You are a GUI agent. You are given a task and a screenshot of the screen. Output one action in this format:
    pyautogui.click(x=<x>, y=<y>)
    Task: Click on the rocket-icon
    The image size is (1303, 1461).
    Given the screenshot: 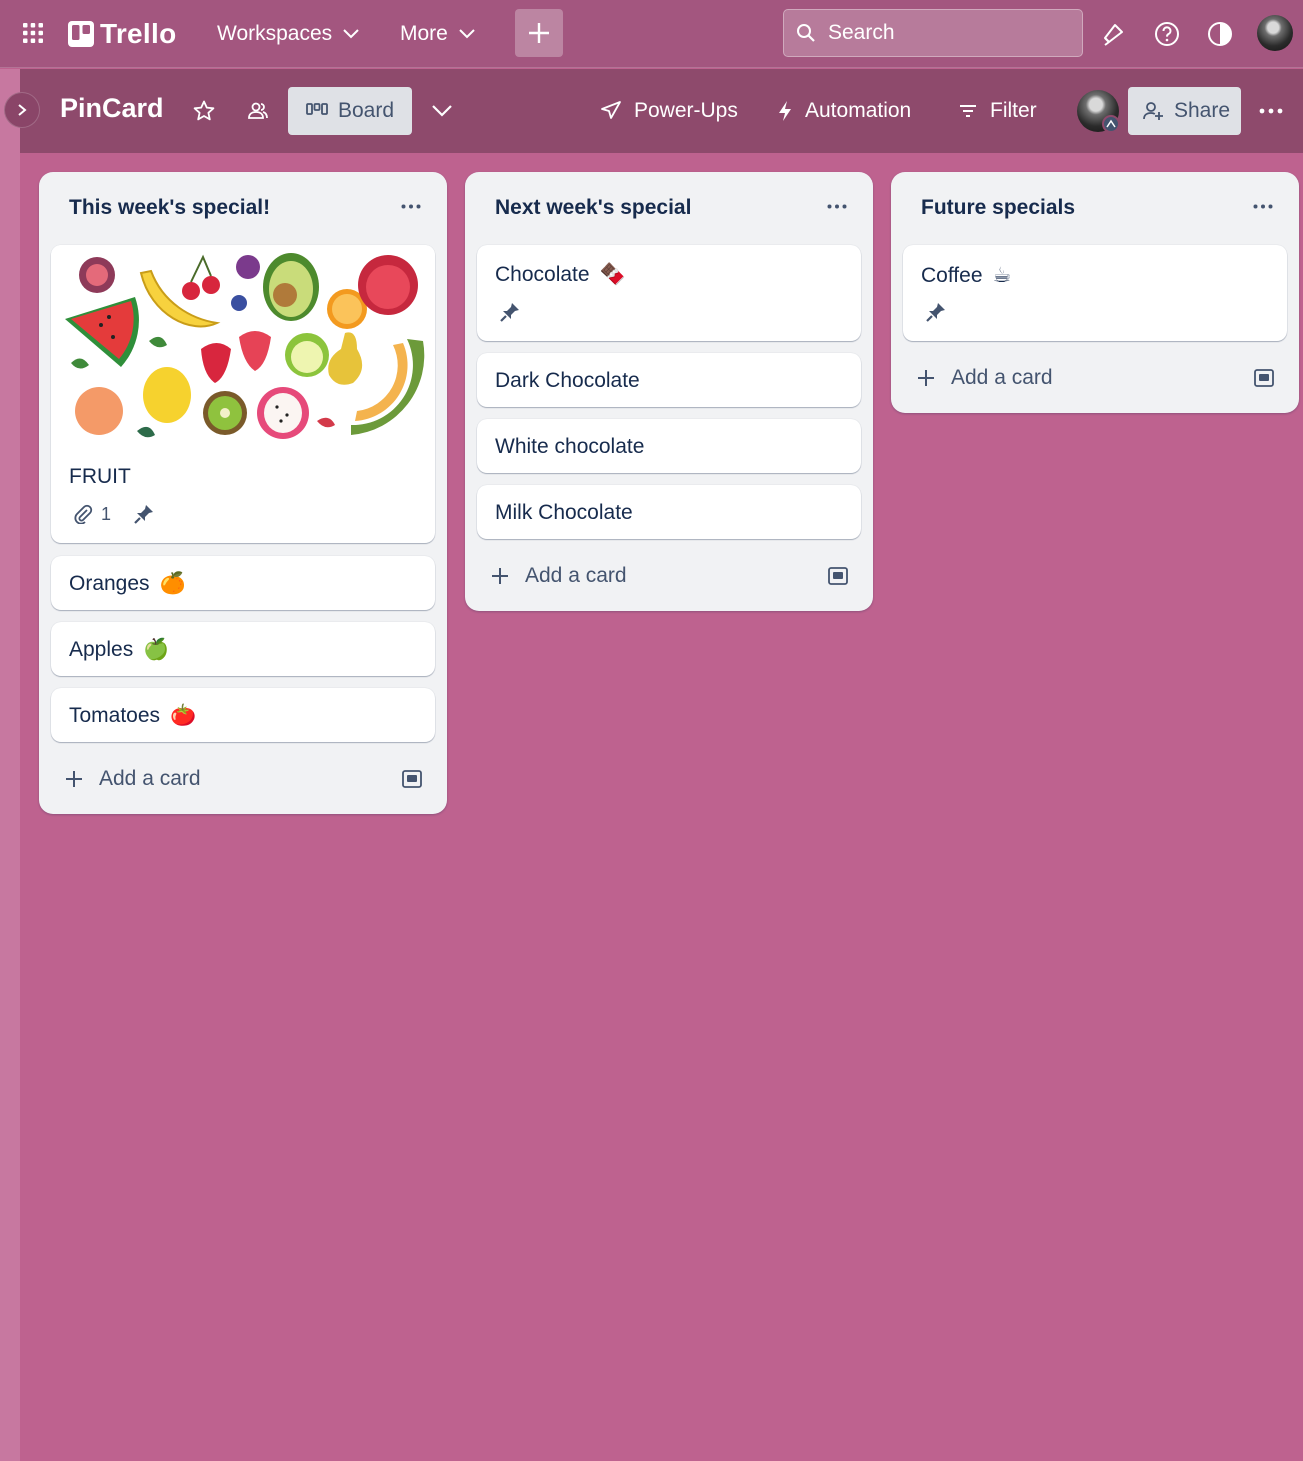 What is the action you would take?
    pyautogui.click(x=611, y=110)
    